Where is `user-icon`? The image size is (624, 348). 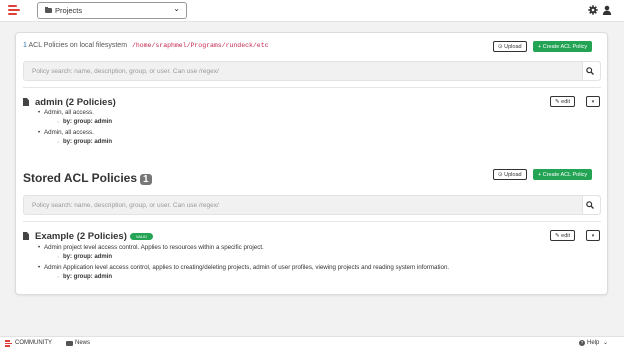 user-icon is located at coordinates (607, 10).